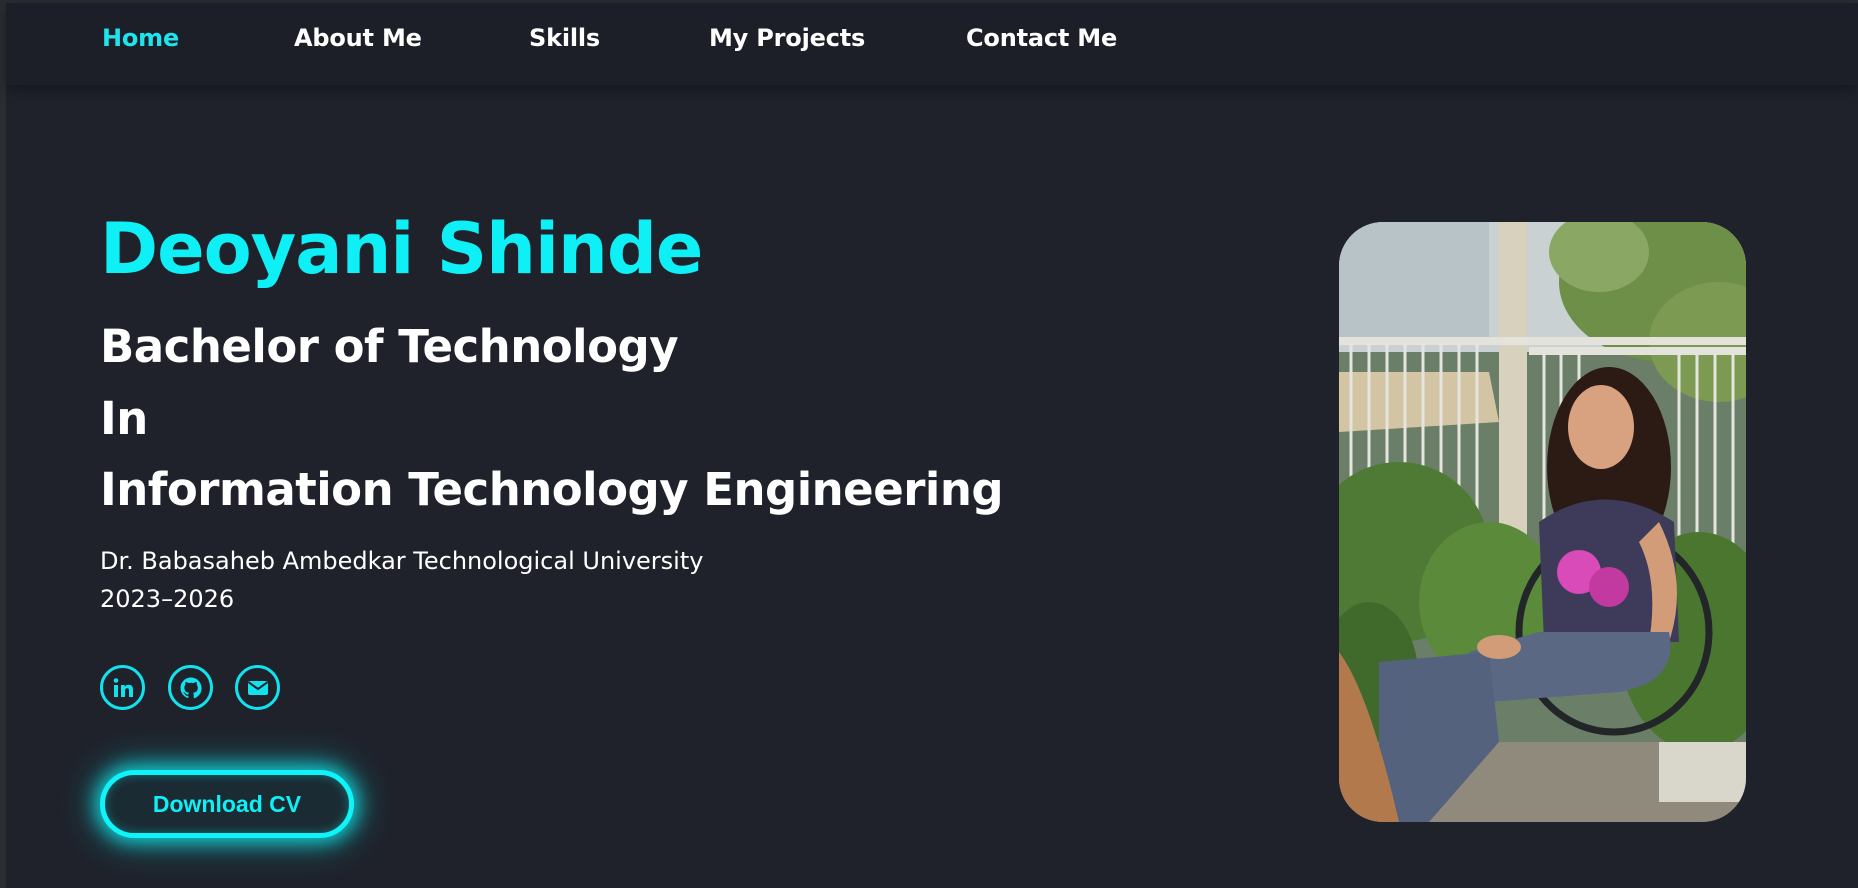 This screenshot has width=1858, height=888. I want to click on profile-photo, so click(1542, 522).